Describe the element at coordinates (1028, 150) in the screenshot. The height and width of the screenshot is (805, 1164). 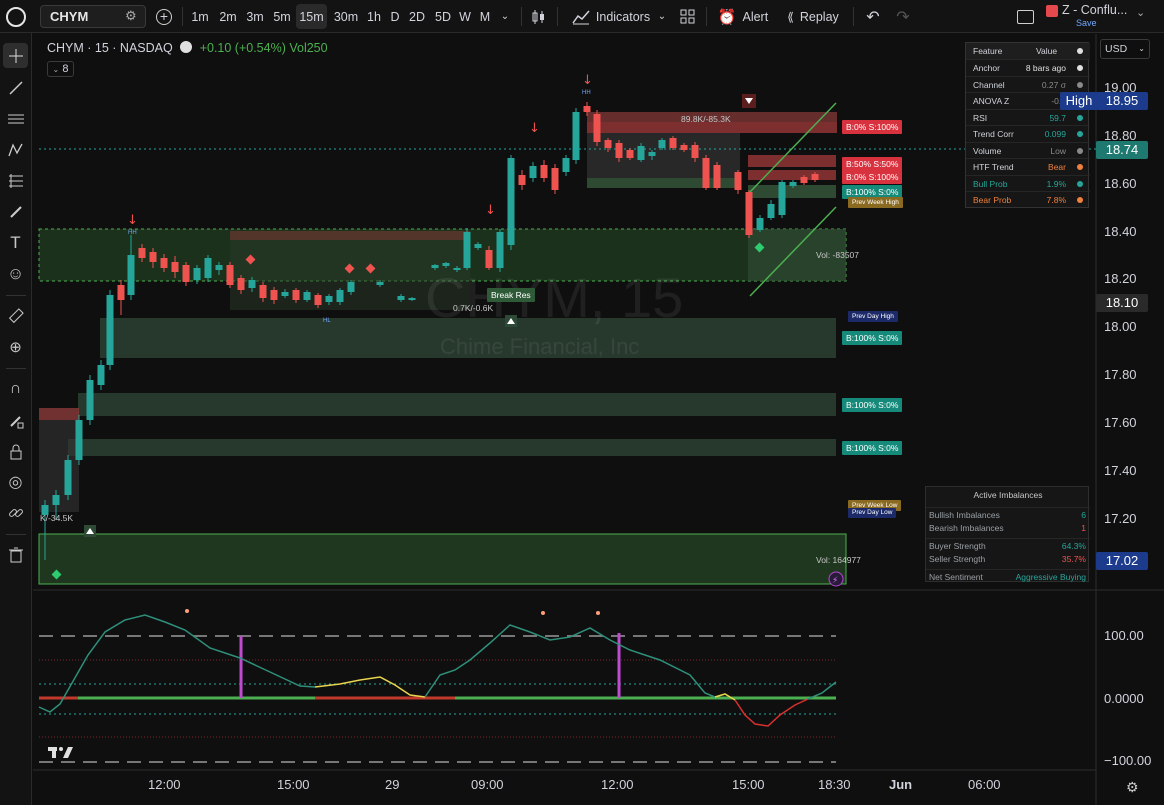
I see `feature-row: Volume Low` at that location.